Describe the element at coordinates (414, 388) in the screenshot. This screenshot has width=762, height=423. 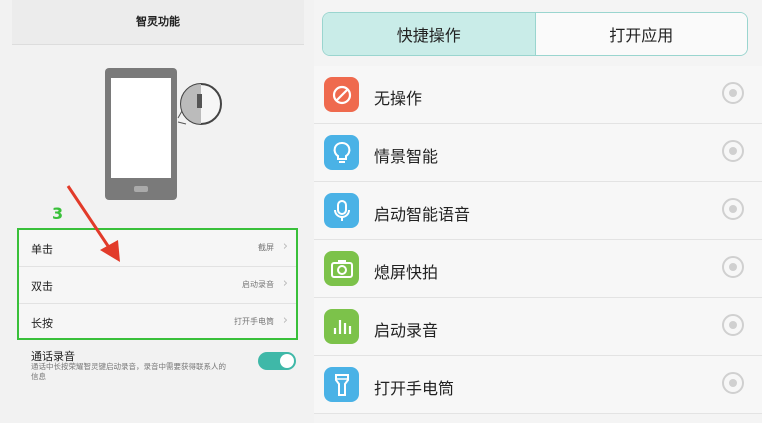
I see `option-label: 打开手电筒` at that location.